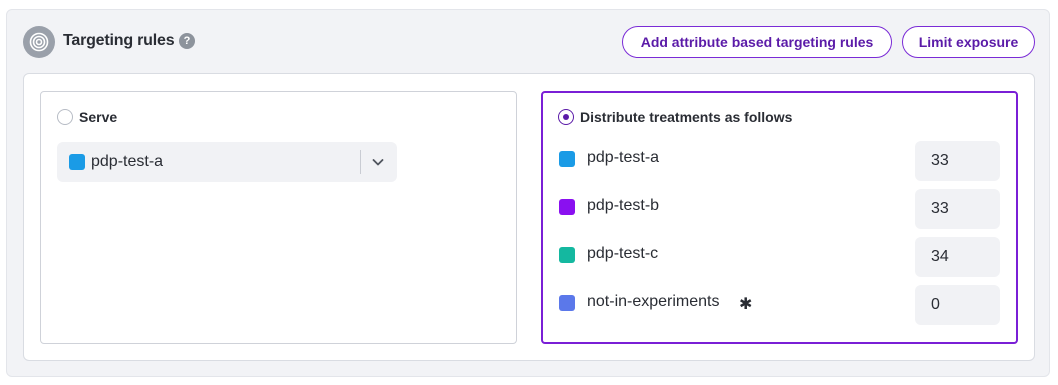 This screenshot has width=1058, height=385. What do you see at coordinates (623, 205) in the screenshot?
I see `treatment-name: pdp-test-b` at bounding box center [623, 205].